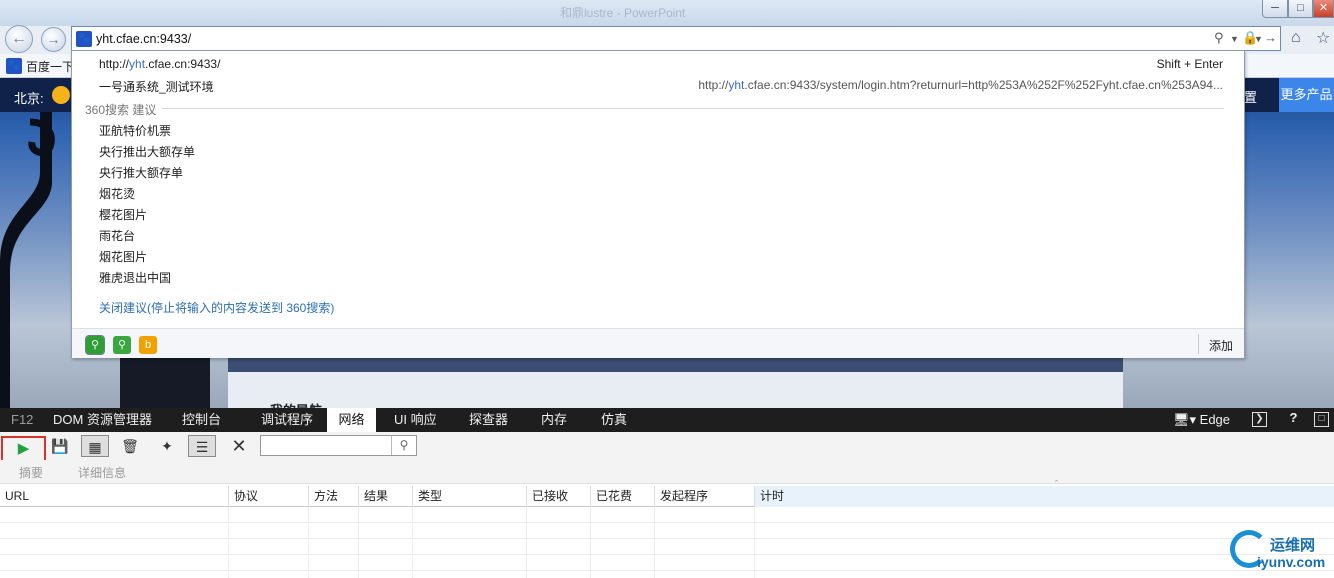 Image resolution: width=1334 pixels, height=578 pixels. I want to click on suggestion-item: 雨花台, so click(147, 238).